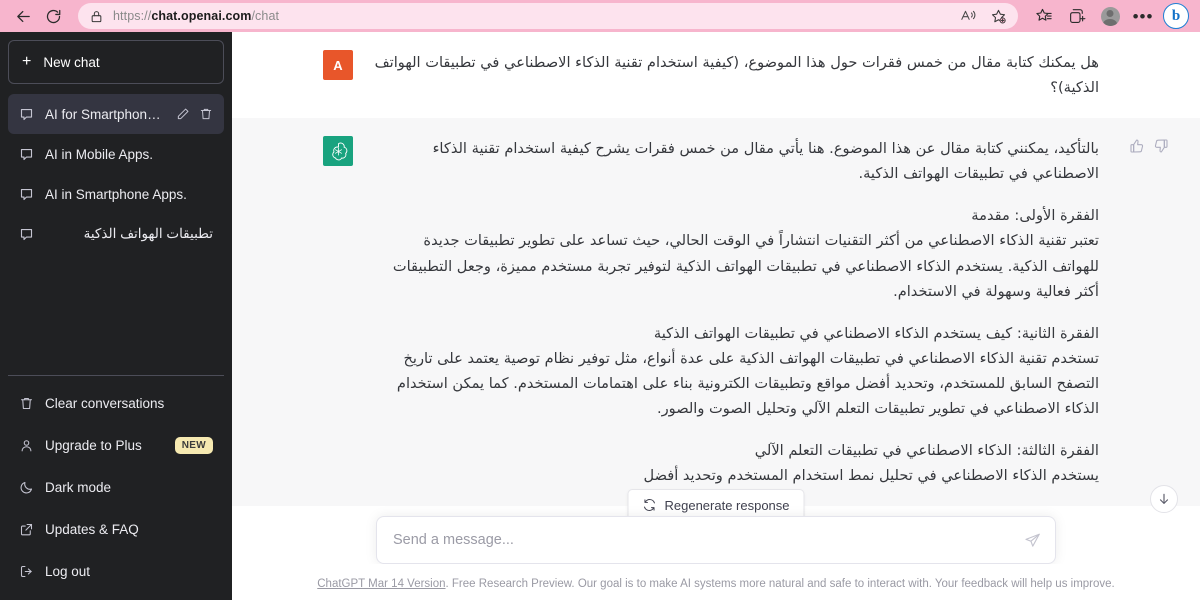 The image size is (1200, 600). I want to click on url-path: /chat, so click(265, 16).